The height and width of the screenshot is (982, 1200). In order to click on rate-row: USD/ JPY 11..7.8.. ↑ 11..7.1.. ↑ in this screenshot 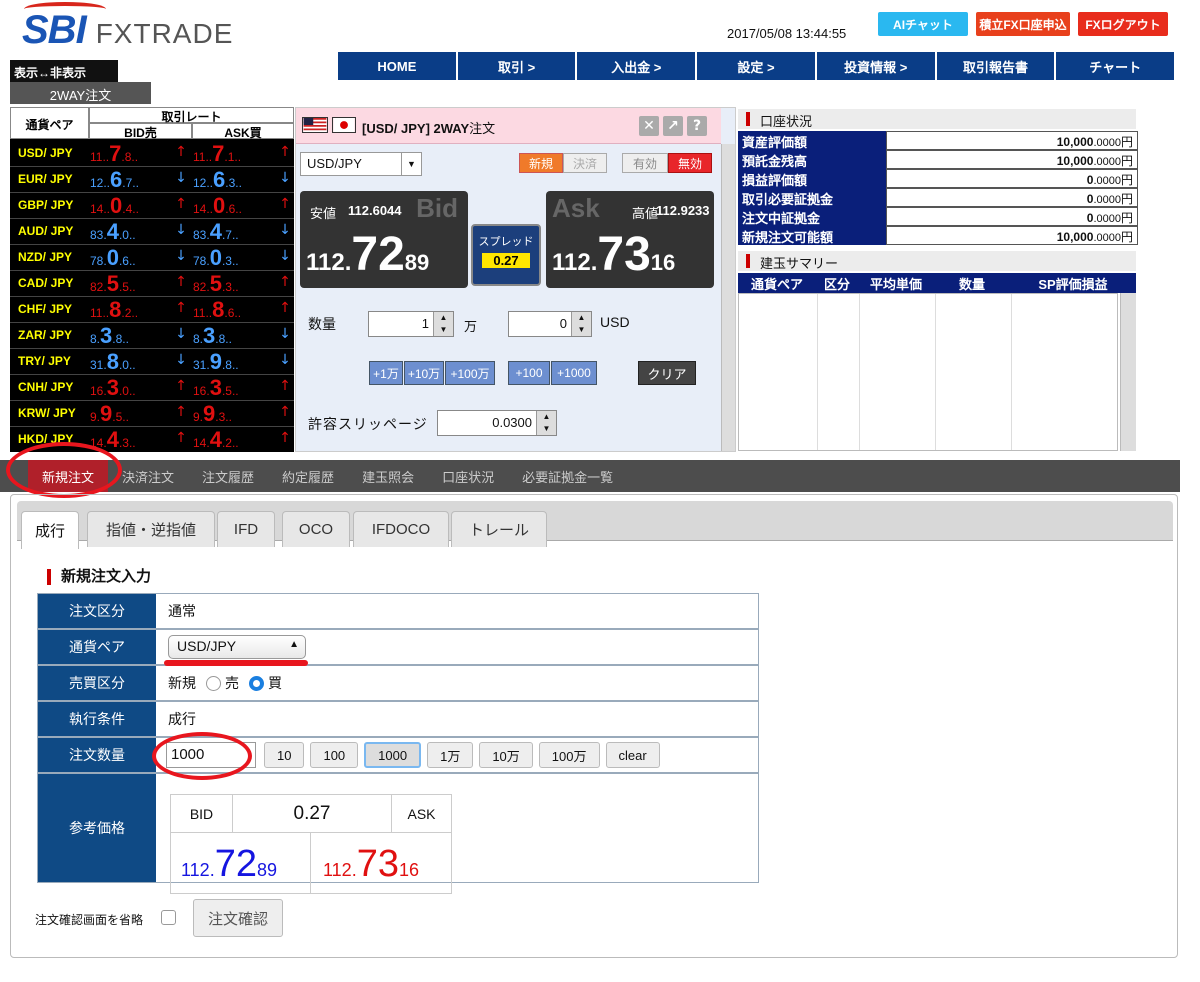, I will do `click(152, 154)`.